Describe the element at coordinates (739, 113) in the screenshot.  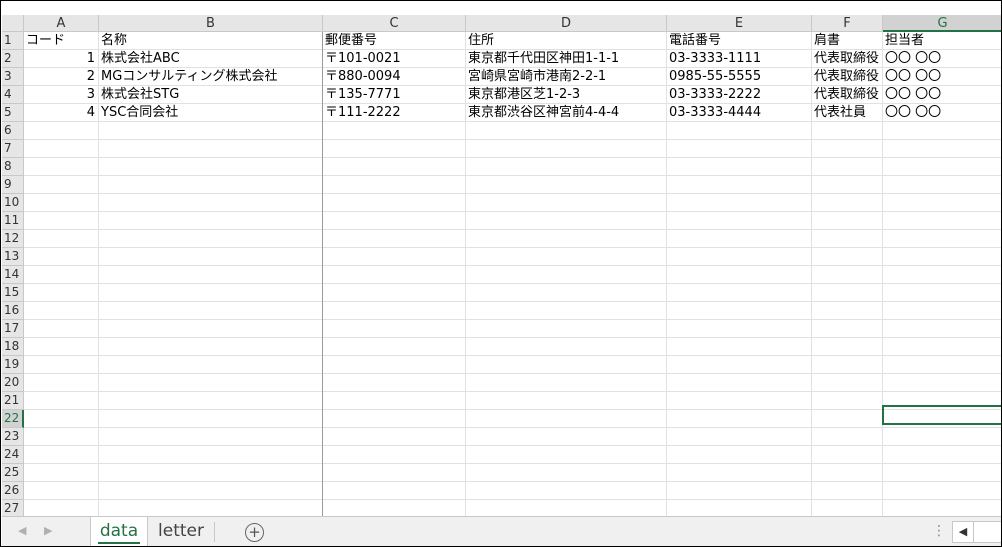
I see `cell-e5: 03-3333-4444` at that location.